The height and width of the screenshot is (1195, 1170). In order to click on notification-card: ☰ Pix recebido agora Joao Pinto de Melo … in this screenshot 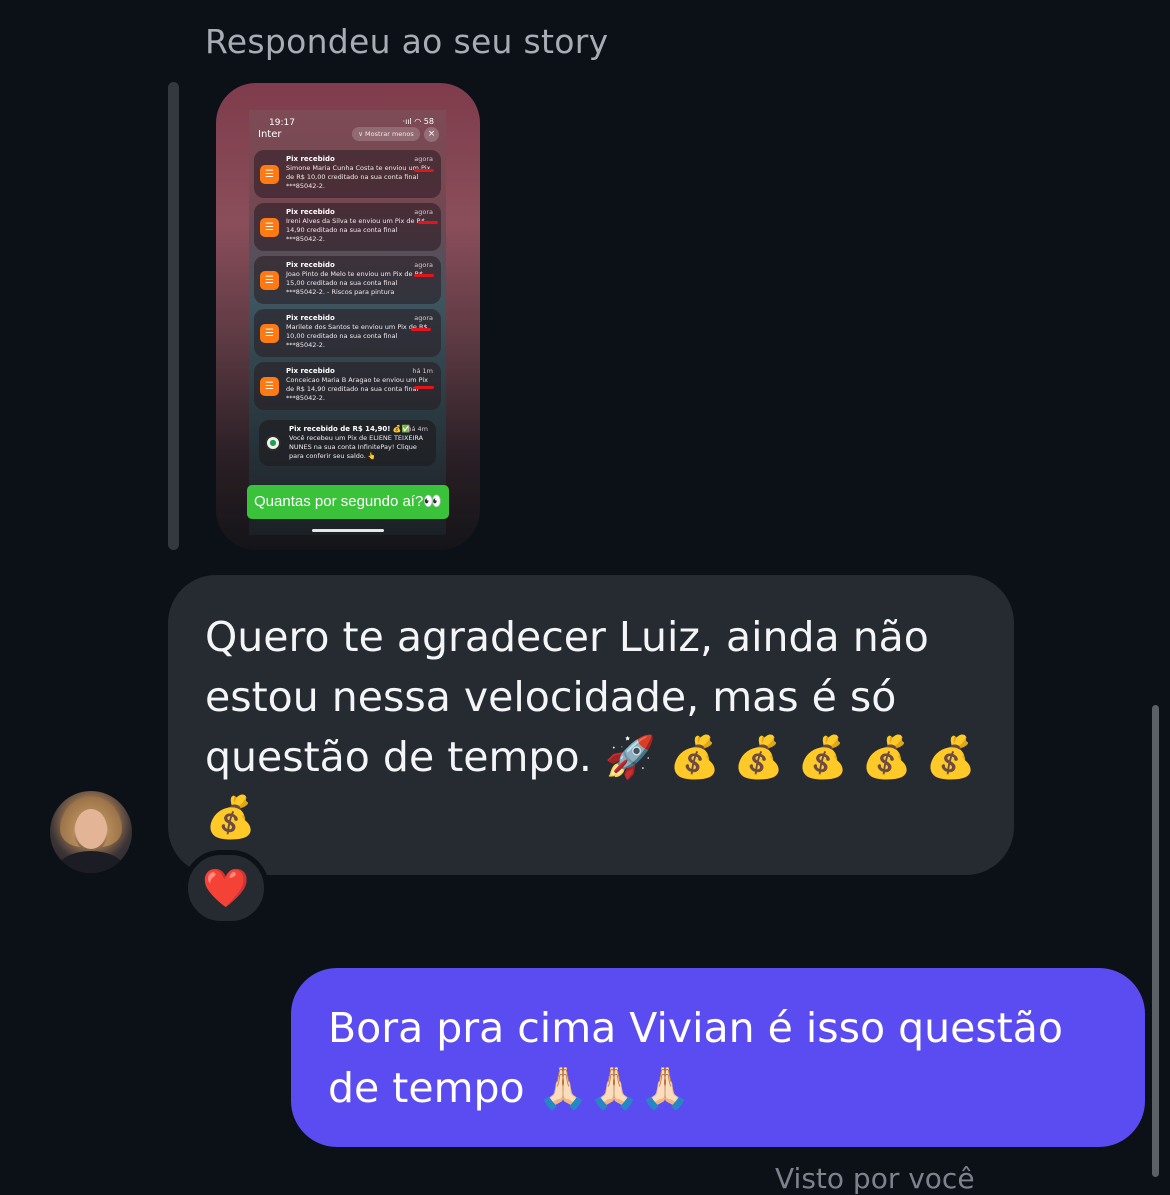, I will do `click(347, 280)`.